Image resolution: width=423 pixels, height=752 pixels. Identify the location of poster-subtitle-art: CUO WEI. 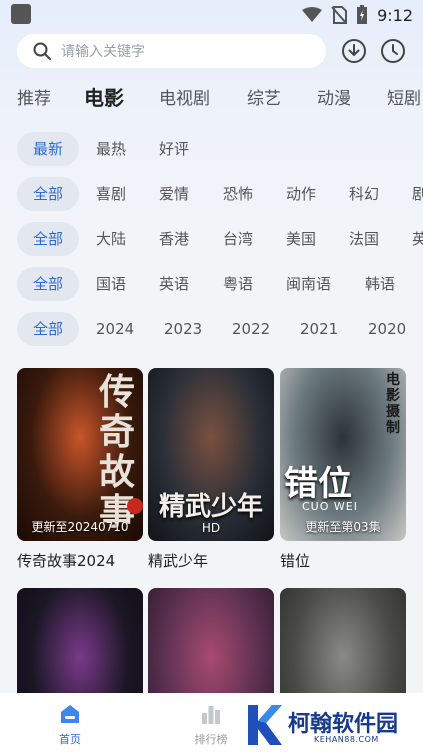
(330, 506).